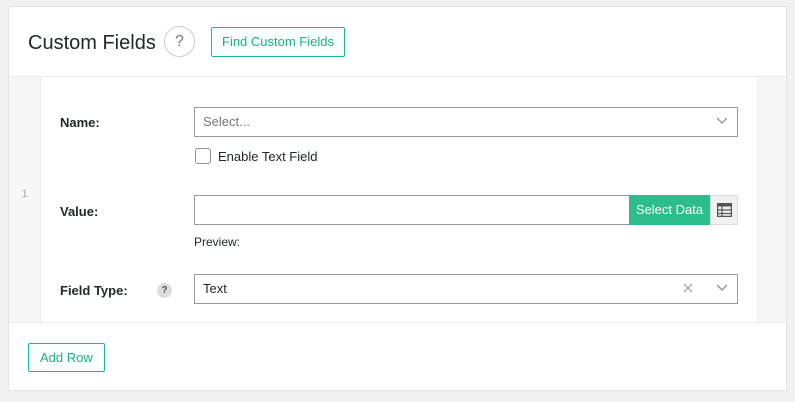 The height and width of the screenshot is (402, 795). I want to click on table-icon, so click(724, 210).